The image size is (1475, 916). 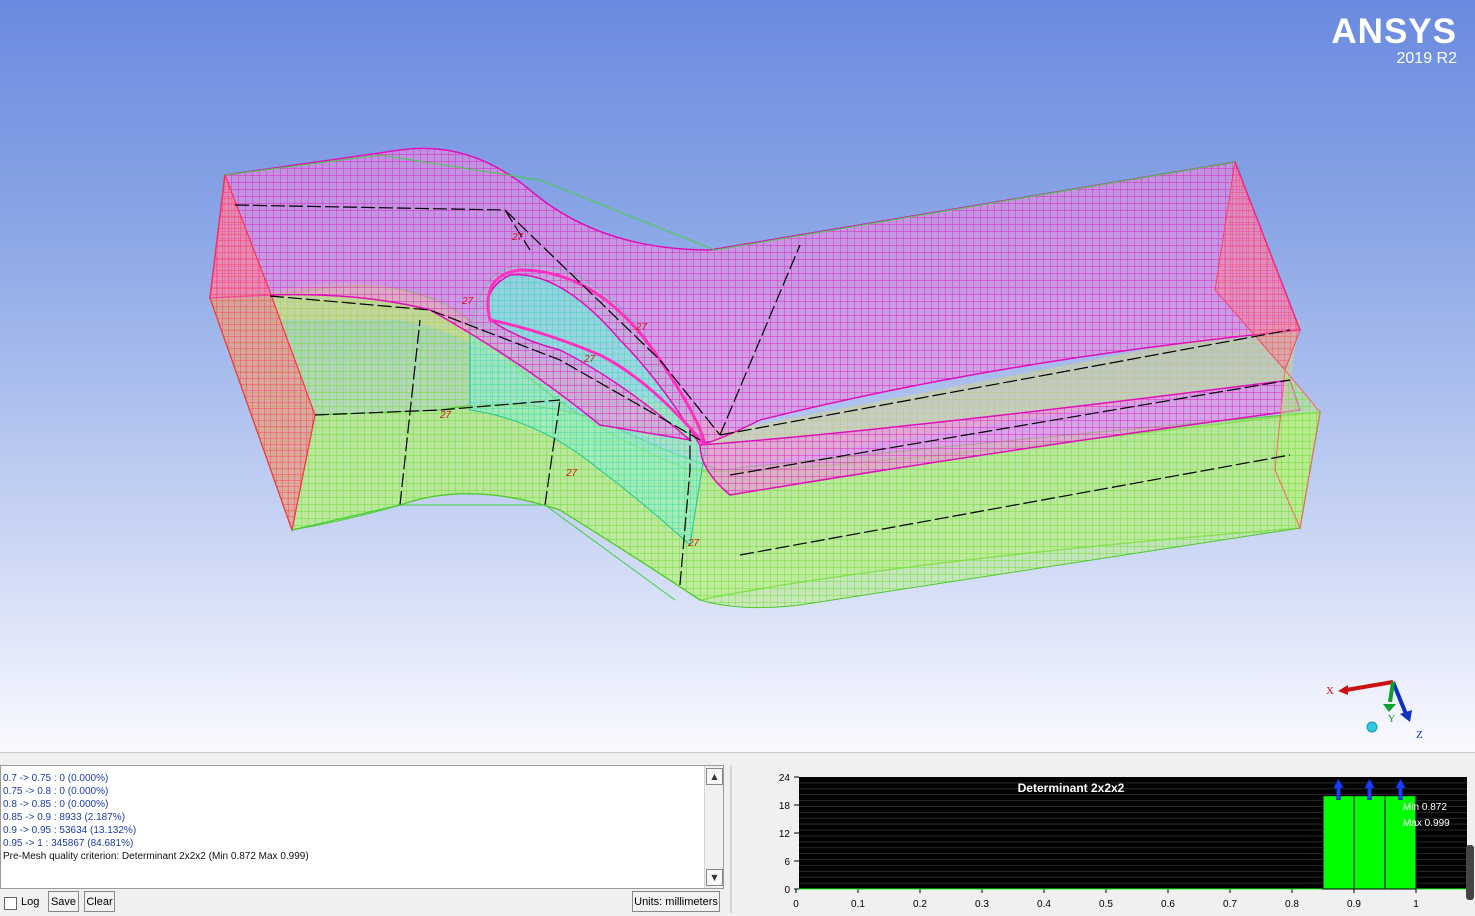 I want to click on arrow-down-icon: ▼, so click(x=714, y=877).